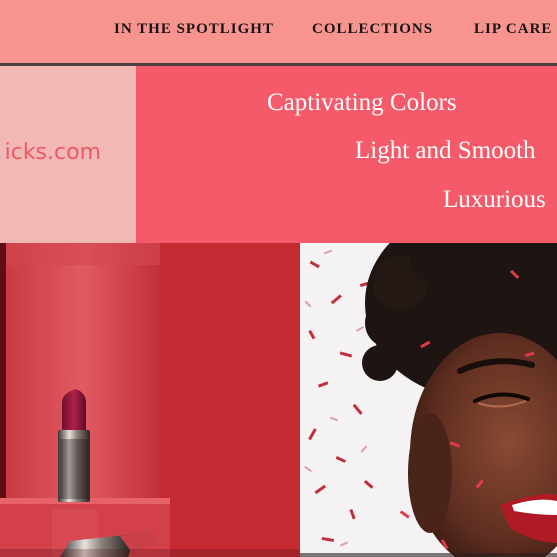  Describe the element at coordinates (53, 152) in the screenshot. I see `site-logo-text: icks.com` at that location.